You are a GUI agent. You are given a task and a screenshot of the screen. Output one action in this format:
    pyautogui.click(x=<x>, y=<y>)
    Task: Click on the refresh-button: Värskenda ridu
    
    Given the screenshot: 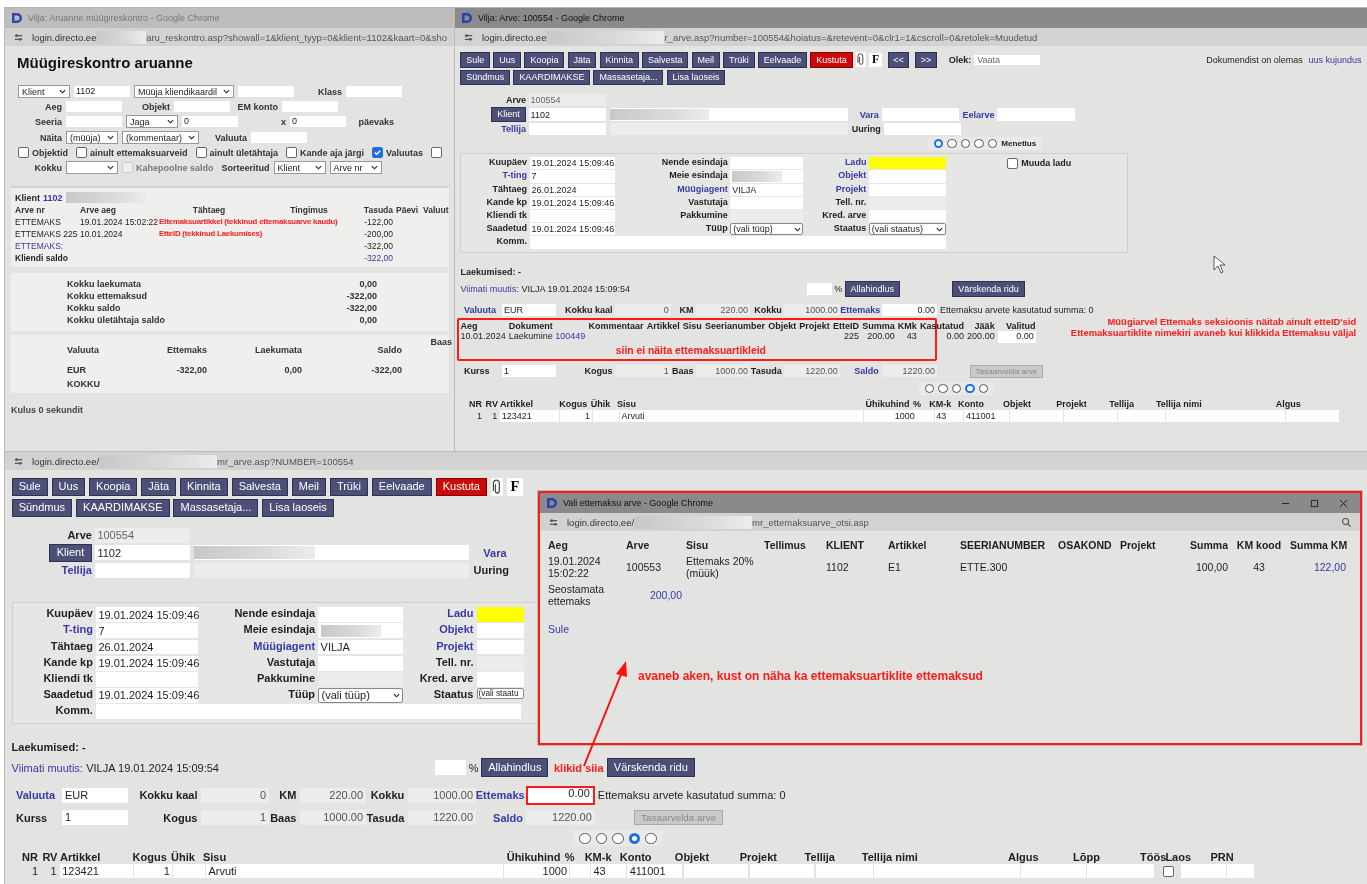 What is the action you would take?
    pyautogui.click(x=988, y=289)
    